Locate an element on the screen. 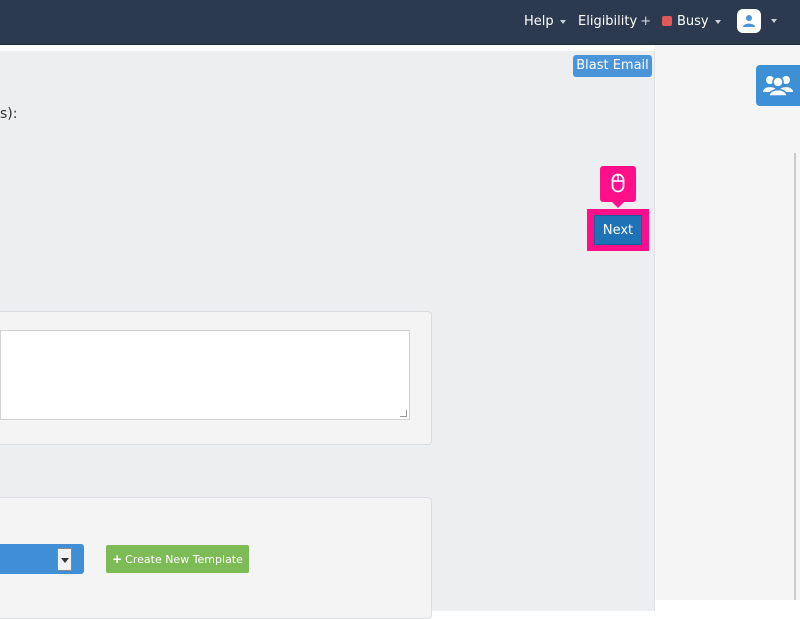 Image resolution: width=800 pixels, height=619 pixels. help-label: Help is located at coordinates (539, 21).